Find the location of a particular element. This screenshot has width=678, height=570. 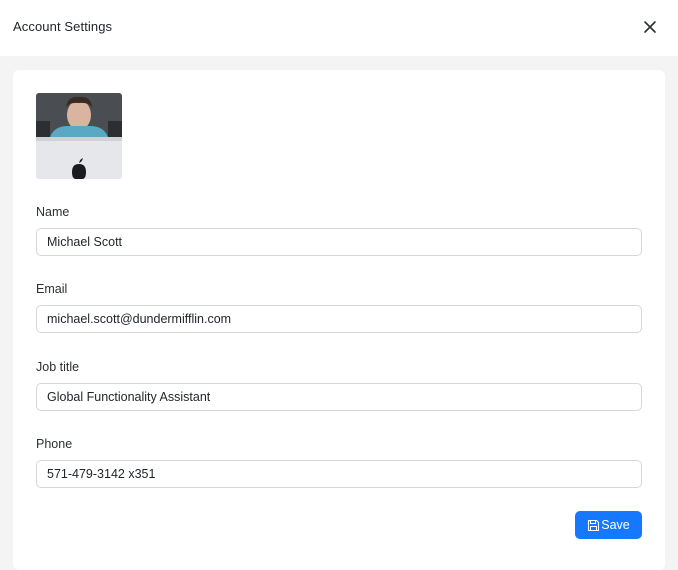

close-icon is located at coordinates (650, 27).